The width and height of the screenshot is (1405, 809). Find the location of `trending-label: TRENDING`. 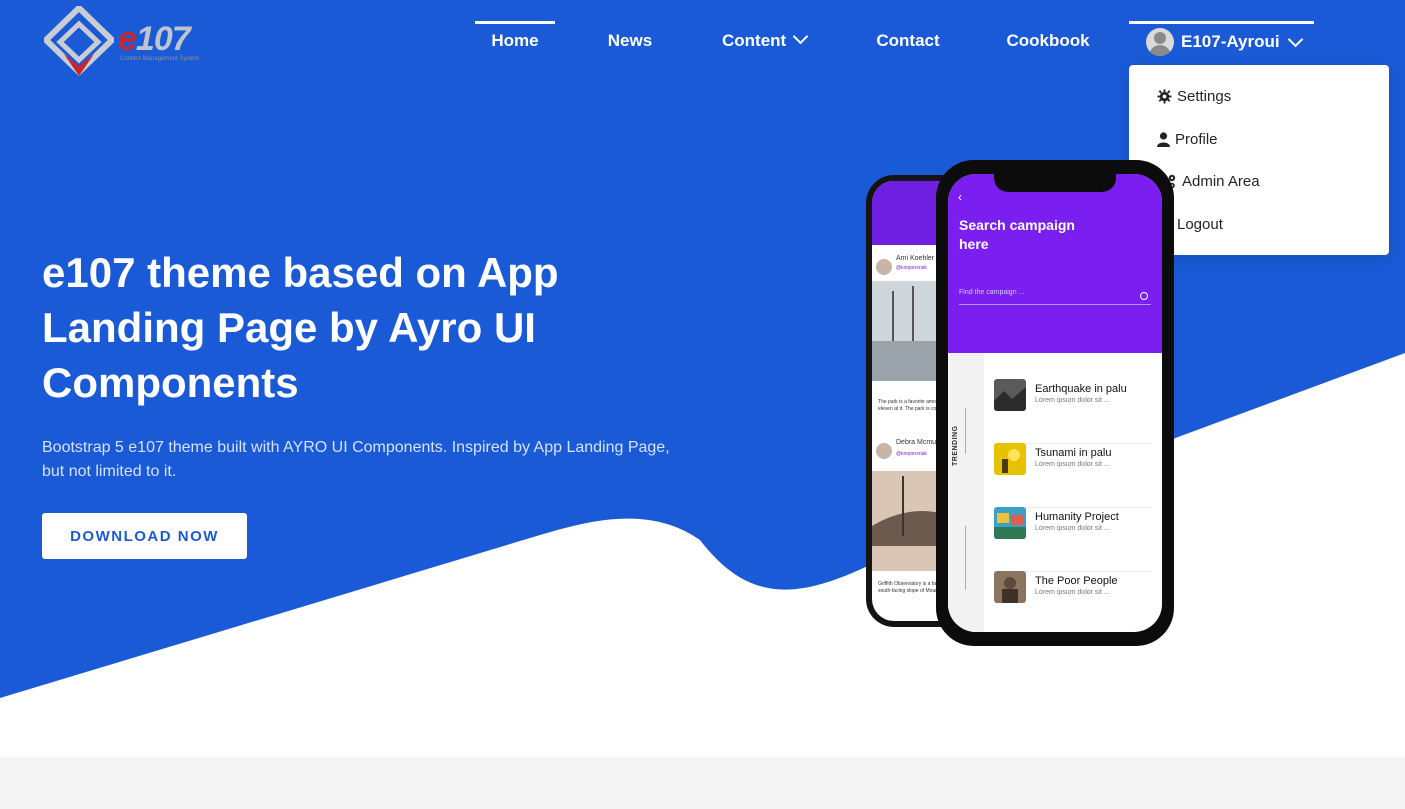

trending-label: TRENDING is located at coordinates (955, 445).